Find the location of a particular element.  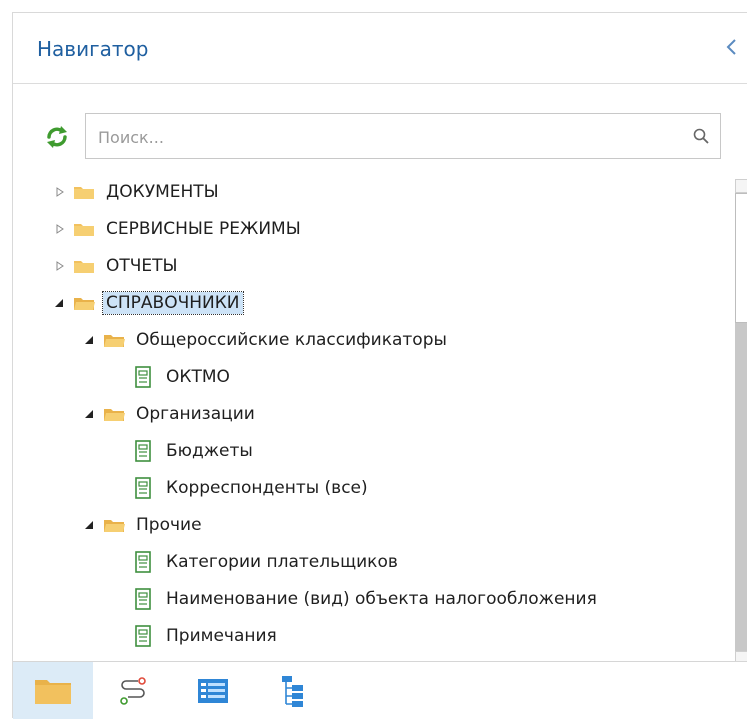

tree-node-label: ДОКУМЕНТЫ is located at coordinates (162, 192).